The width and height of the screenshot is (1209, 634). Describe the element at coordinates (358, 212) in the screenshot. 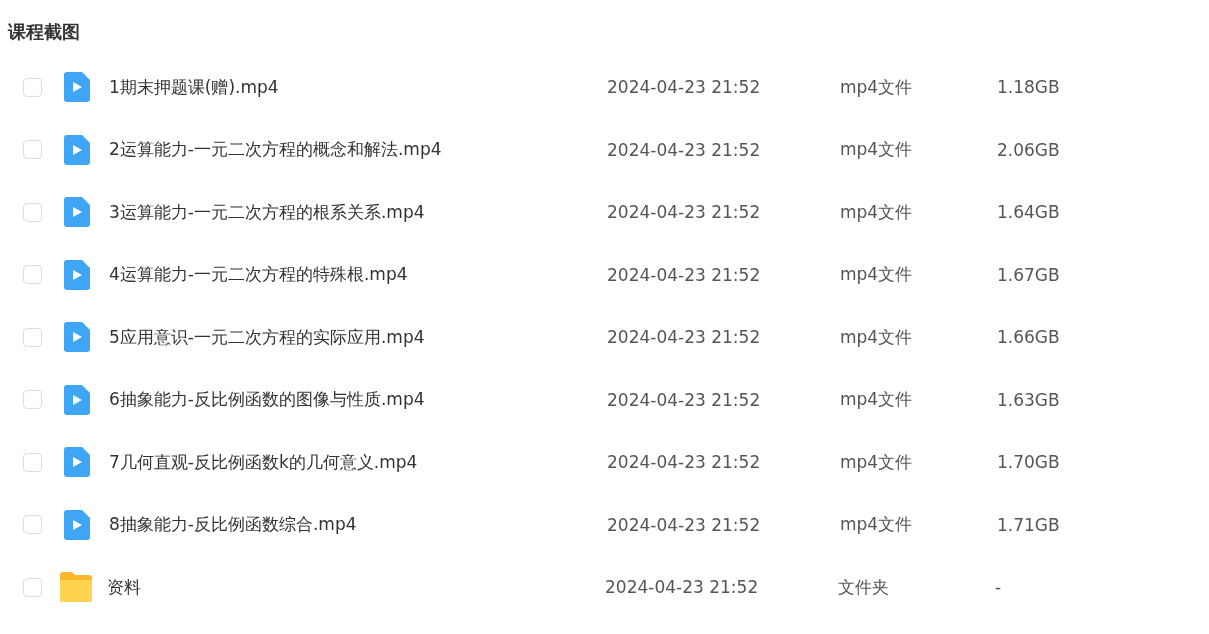

I see `file-name: 3运算能力-一元二次方程的根系关系.mp4` at that location.